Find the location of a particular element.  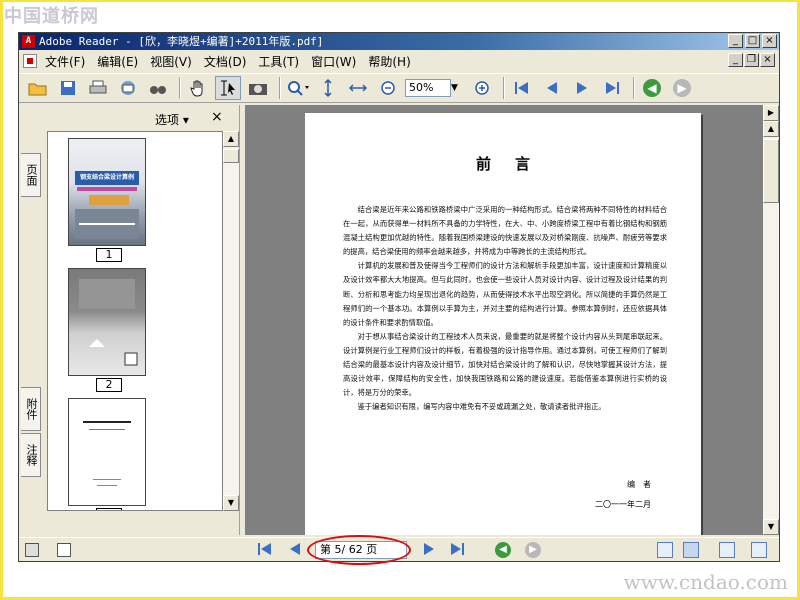

scroll-down-button: ▼ is located at coordinates (231, 503).